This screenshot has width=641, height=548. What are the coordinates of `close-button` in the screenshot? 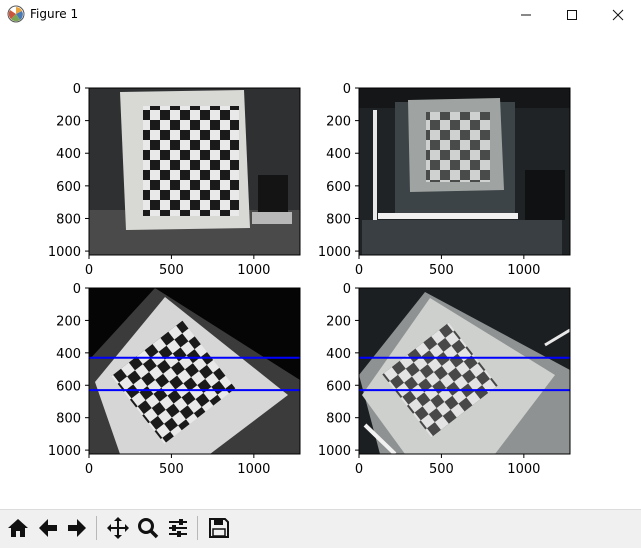 It's located at (618, 15).